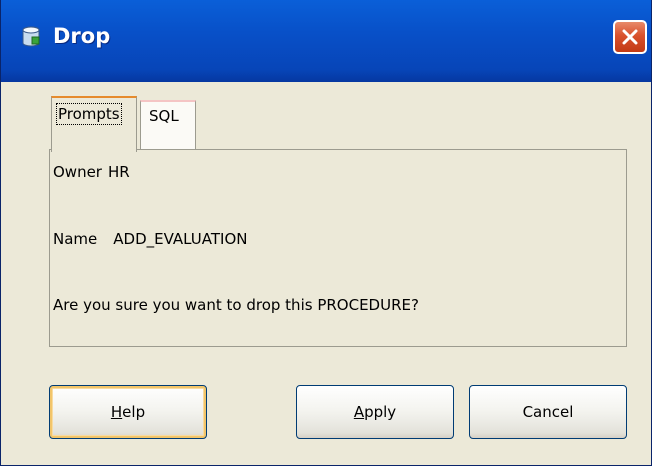 This screenshot has width=652, height=466. I want to click on name-value: ADD_EVALUATION, so click(180, 239).